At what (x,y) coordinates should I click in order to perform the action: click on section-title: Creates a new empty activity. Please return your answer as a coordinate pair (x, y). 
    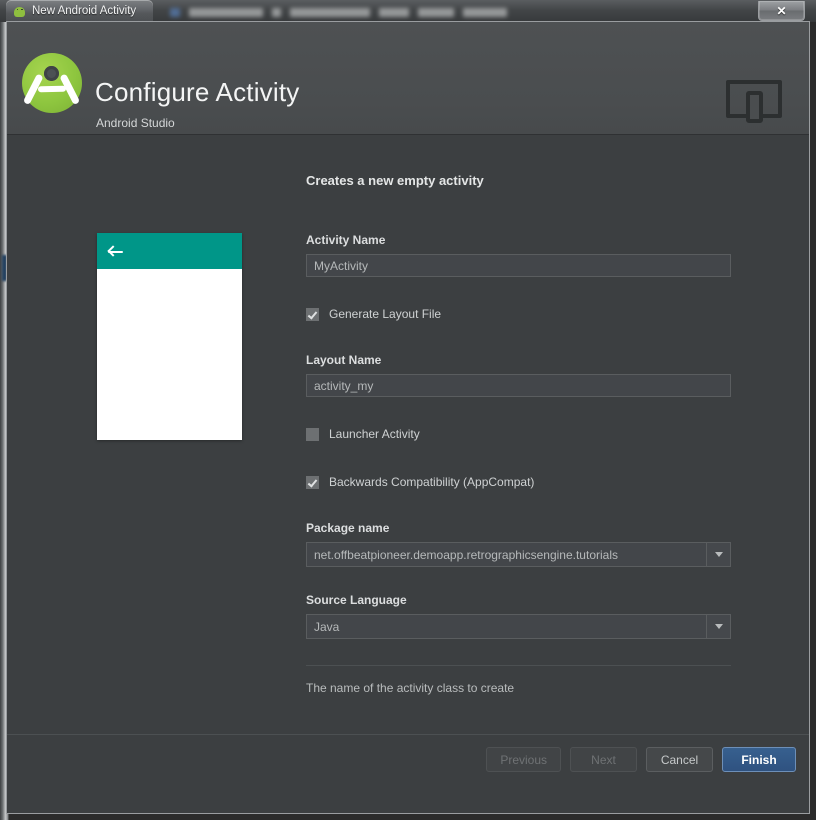
    Looking at the image, I should click on (395, 180).